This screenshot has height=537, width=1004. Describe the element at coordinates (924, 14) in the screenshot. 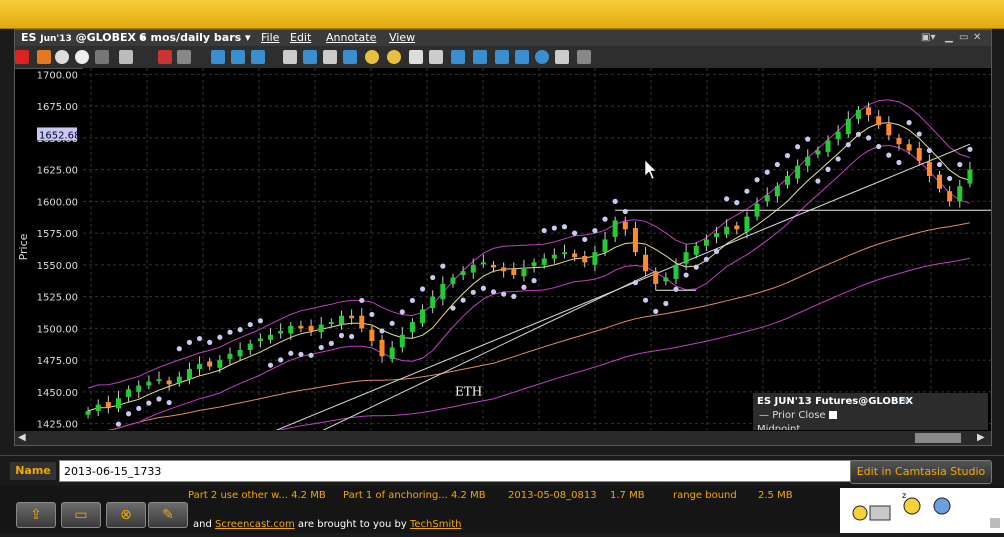

I see `minimize-icon` at that location.